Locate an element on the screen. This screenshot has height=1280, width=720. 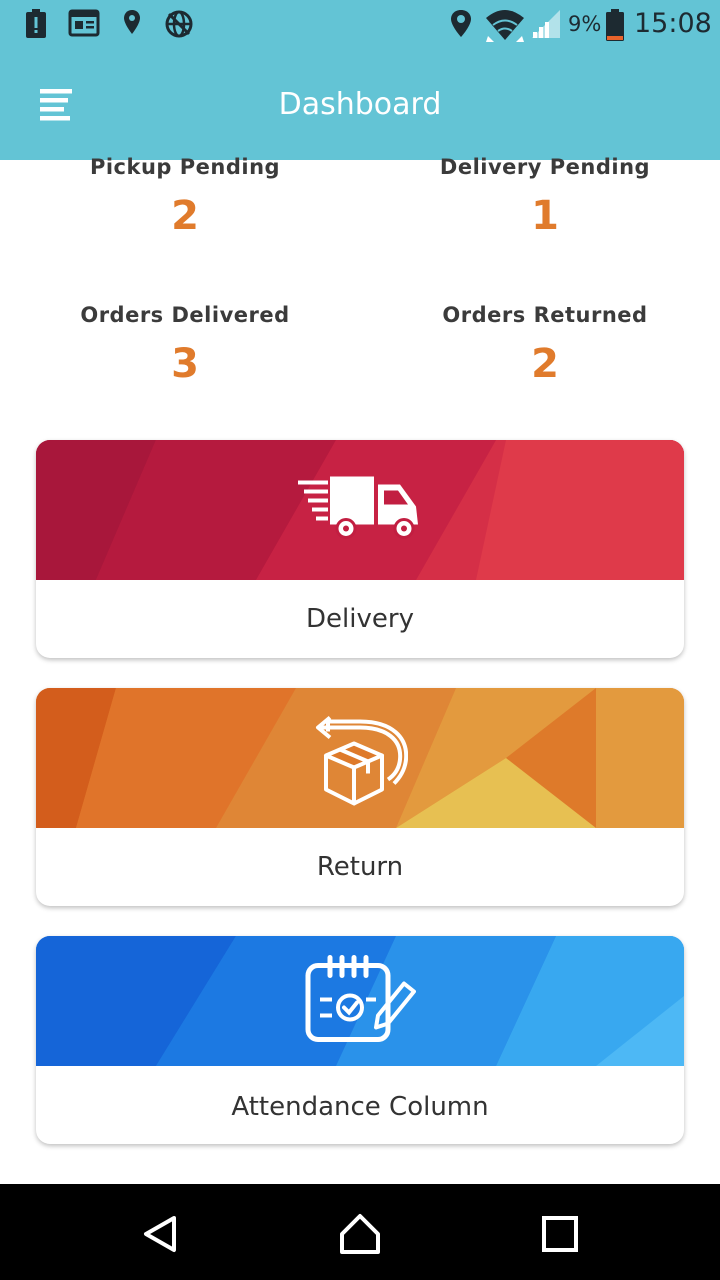
stat-orders-returned: Orders Returned 2 is located at coordinates (545, 345).